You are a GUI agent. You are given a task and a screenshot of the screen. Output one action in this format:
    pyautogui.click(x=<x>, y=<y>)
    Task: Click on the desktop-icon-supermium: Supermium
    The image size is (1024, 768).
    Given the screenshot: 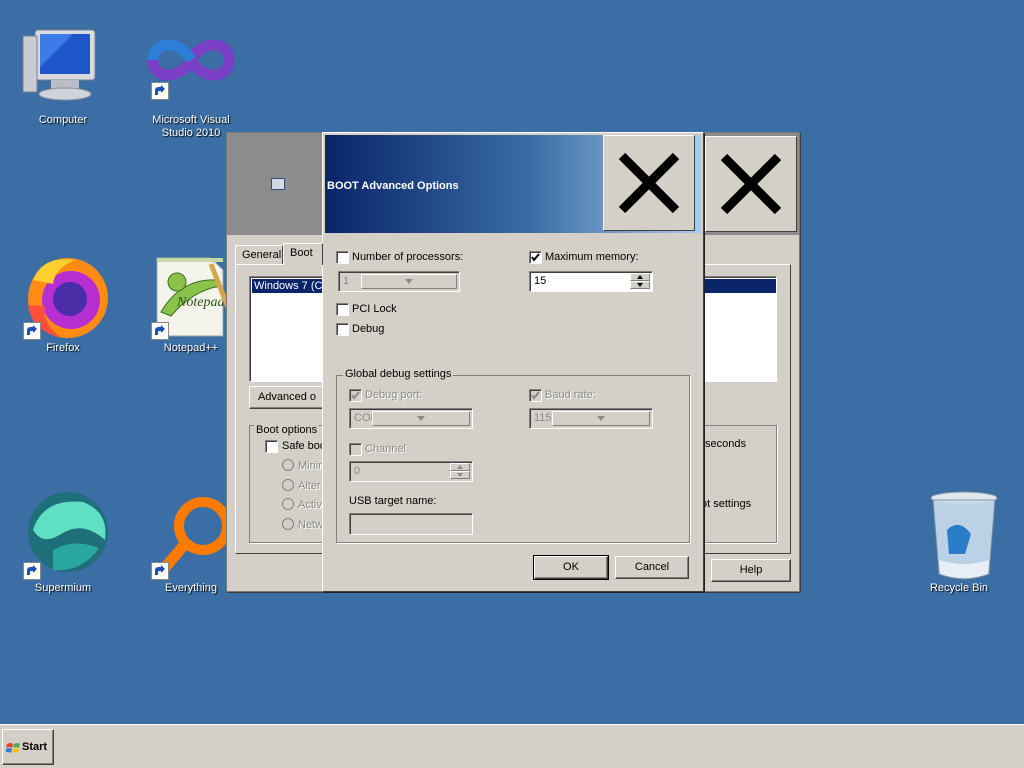 What is the action you would take?
    pyautogui.click(x=63, y=542)
    